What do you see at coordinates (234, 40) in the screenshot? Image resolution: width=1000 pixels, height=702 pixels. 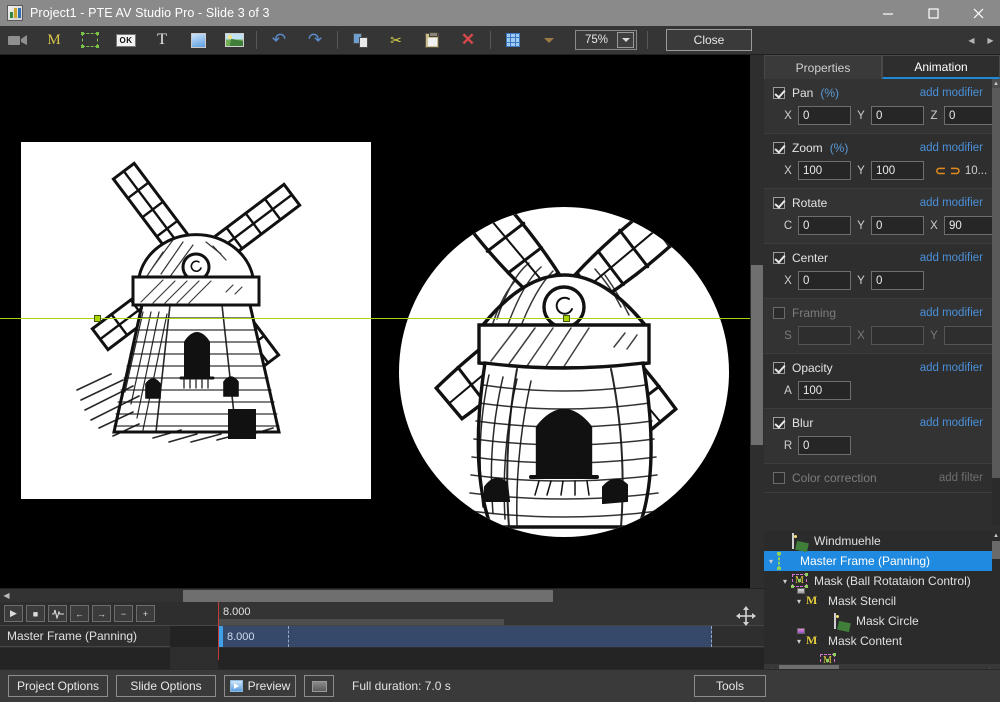 I see `image-icon` at bounding box center [234, 40].